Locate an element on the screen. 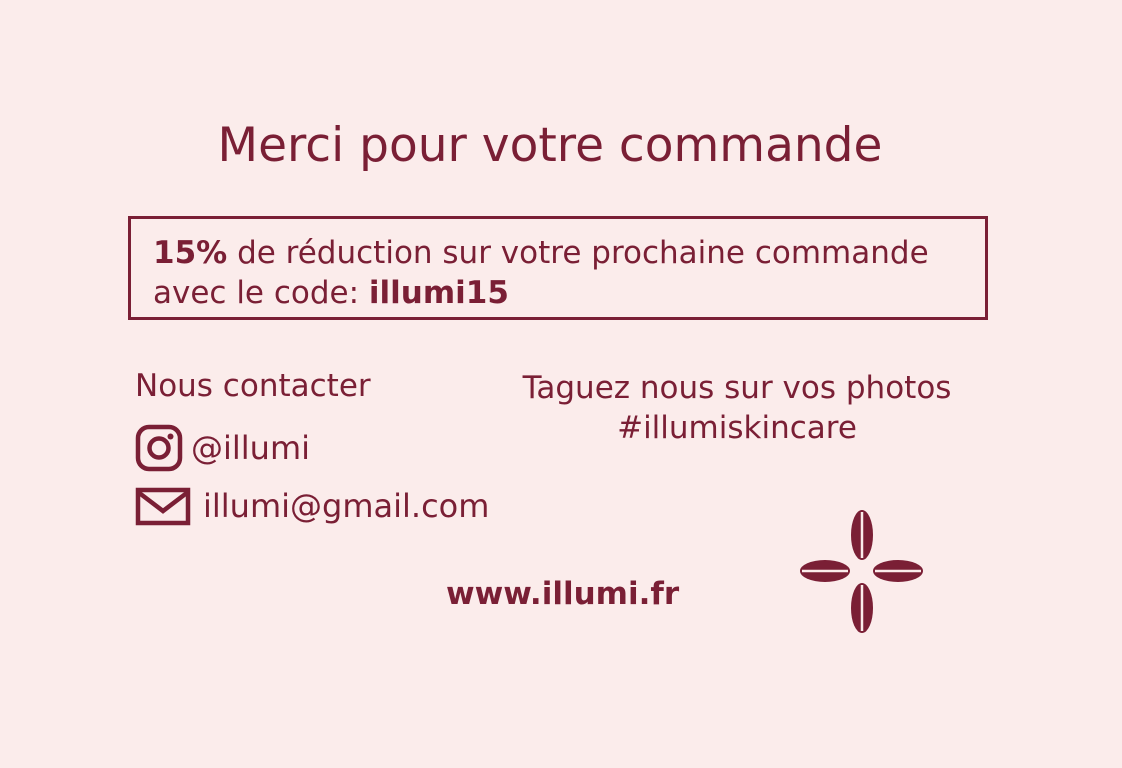  promo-code: illumi15 is located at coordinates (438, 293).